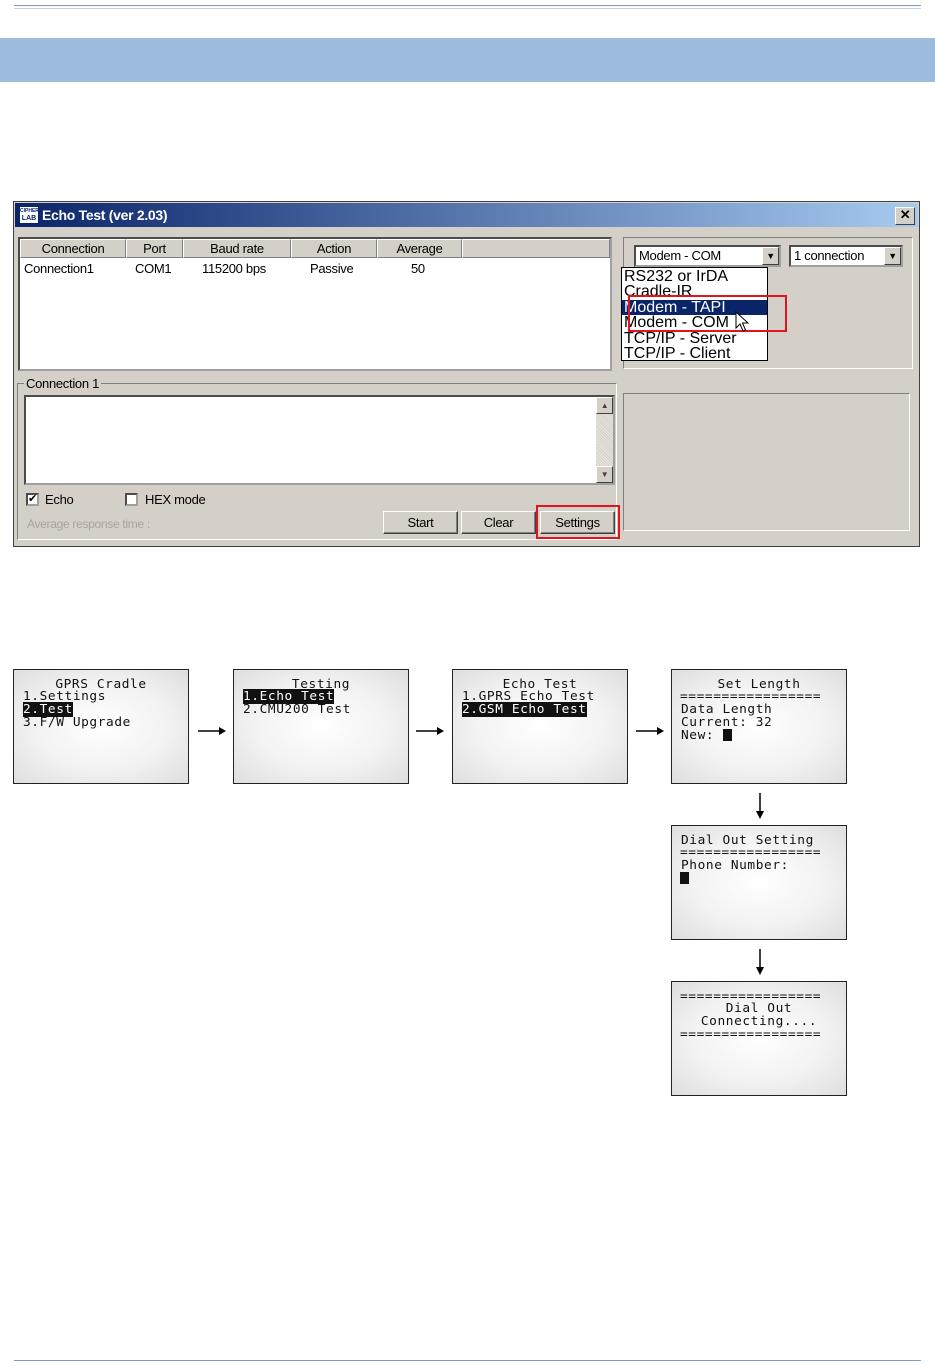 This screenshot has height=1366, width=935. I want to click on connection-type-select: Modem - COM ▼, so click(707, 256).